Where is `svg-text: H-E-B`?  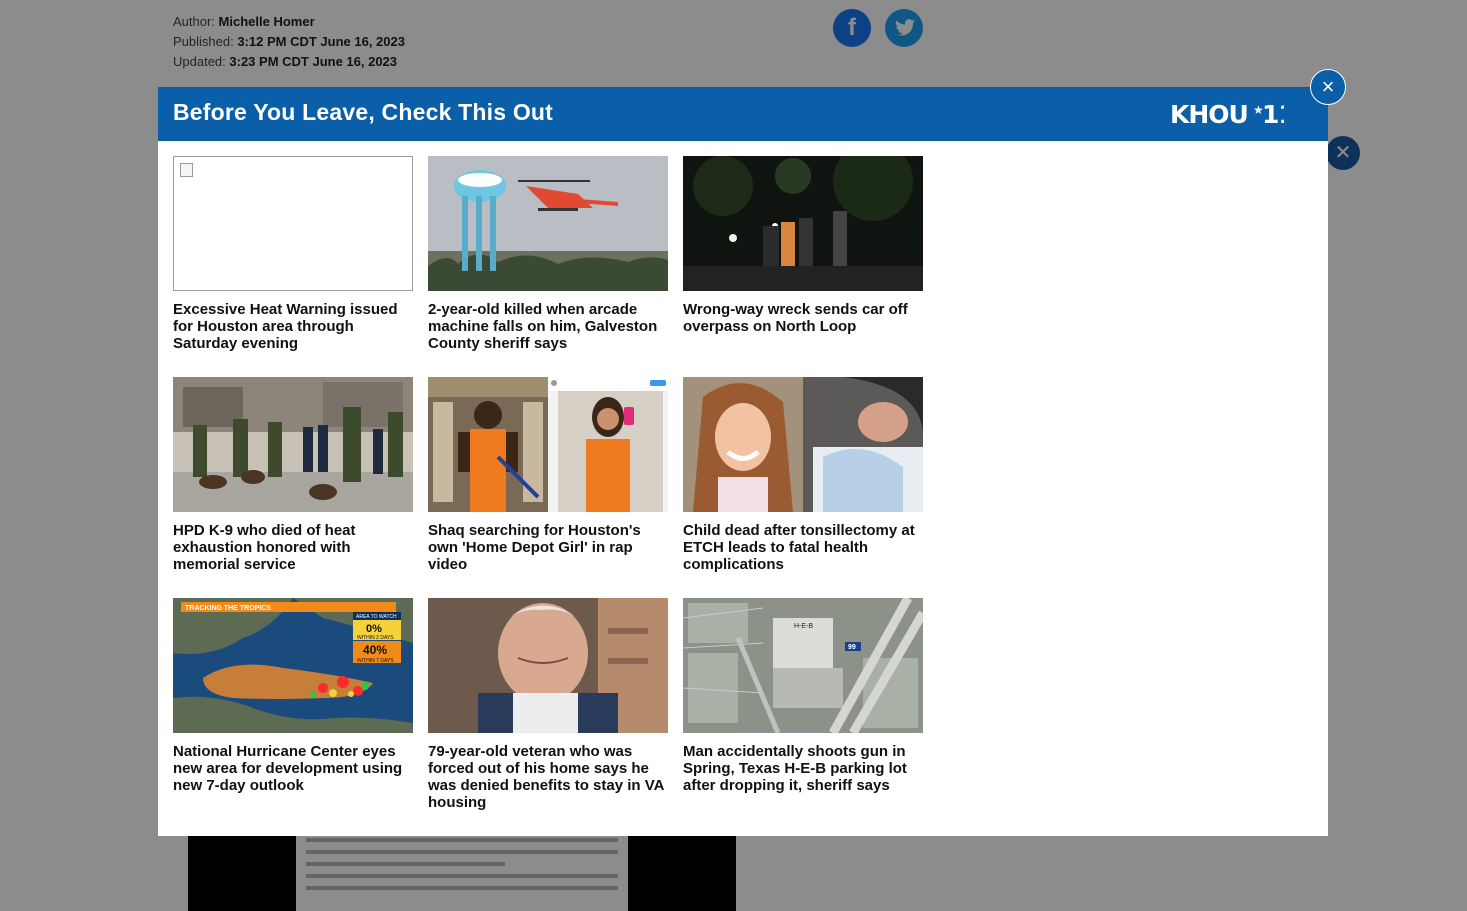
svg-text: H-E-B is located at coordinates (803, 626).